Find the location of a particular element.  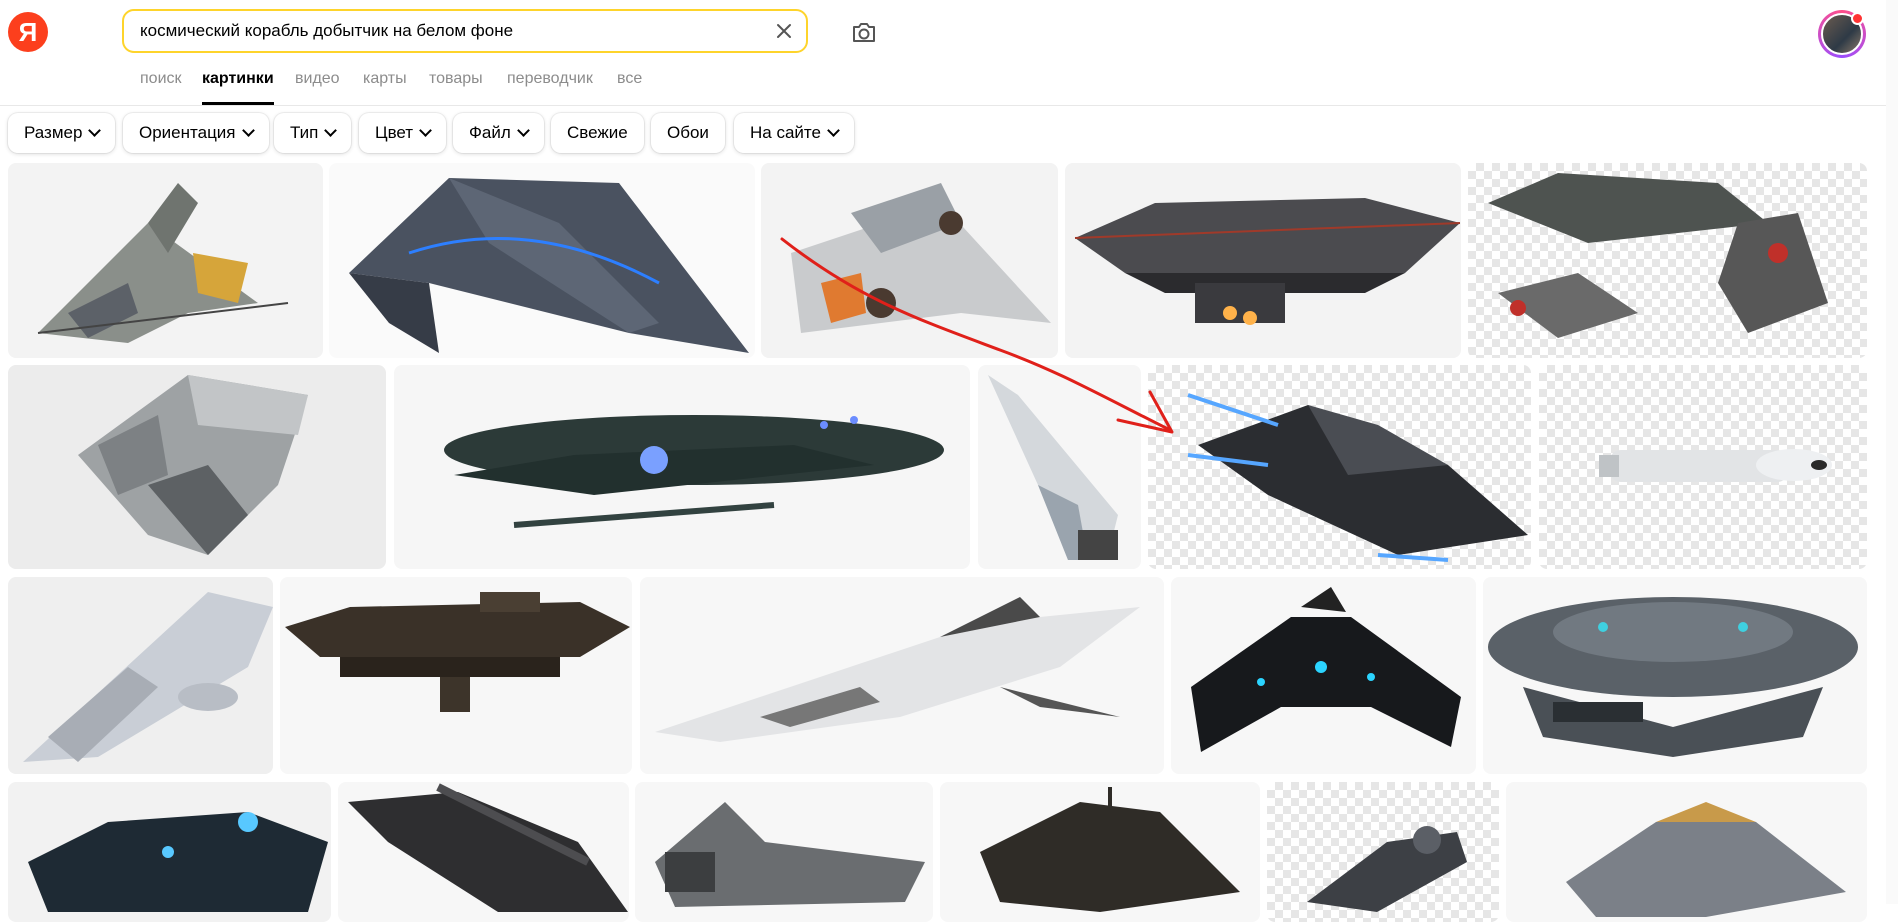

filter-type: Тип is located at coordinates (313, 133).